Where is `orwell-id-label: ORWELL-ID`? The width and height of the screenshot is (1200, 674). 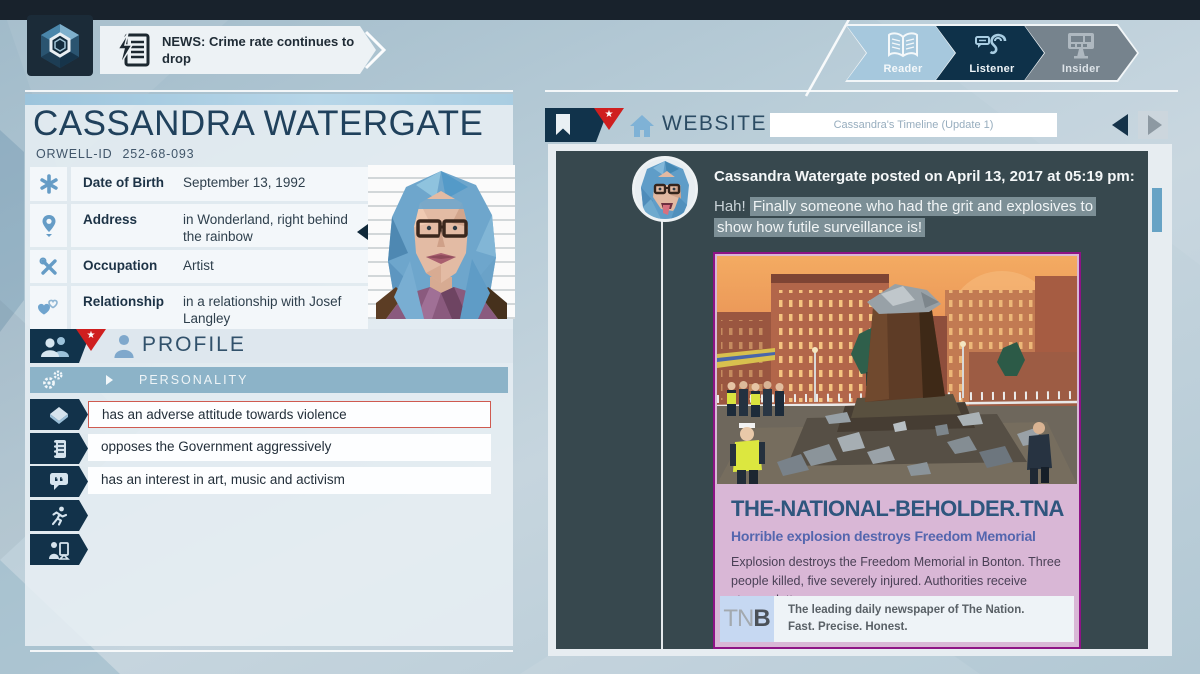
orwell-id-label: ORWELL-ID is located at coordinates (74, 154).